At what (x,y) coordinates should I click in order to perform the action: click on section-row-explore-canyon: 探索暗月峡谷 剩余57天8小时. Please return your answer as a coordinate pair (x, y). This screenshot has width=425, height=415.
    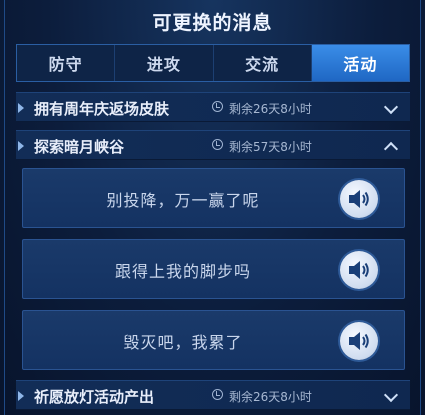
    Looking at the image, I should click on (213, 145).